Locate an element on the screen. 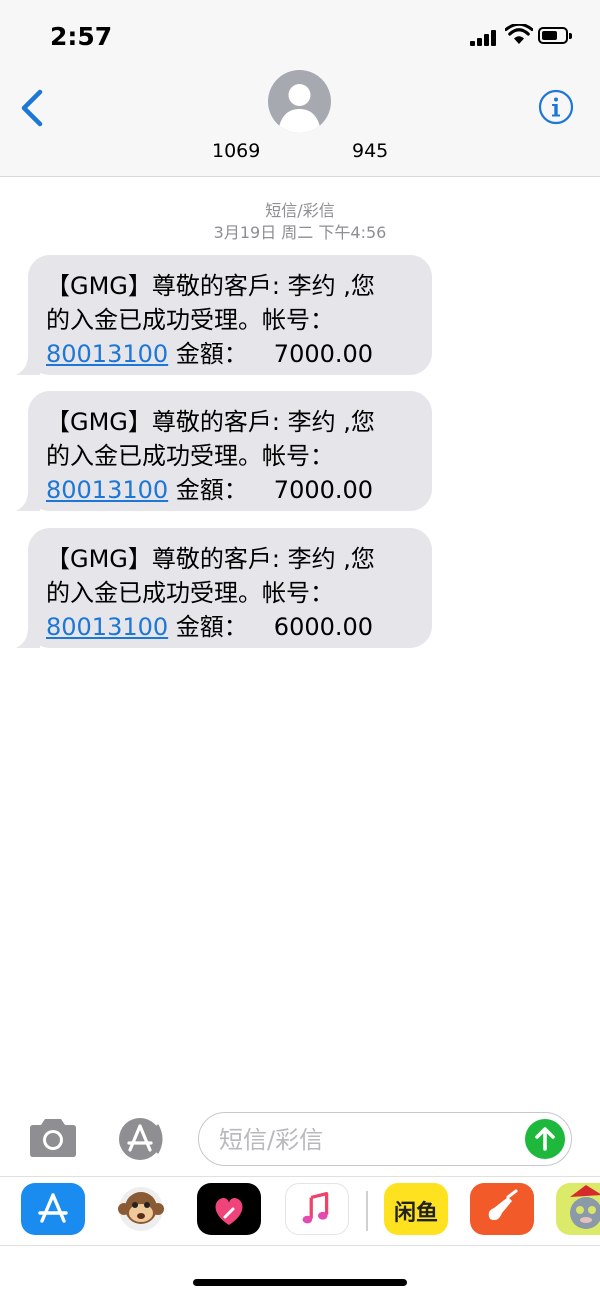 This screenshot has height=1299, width=600. xianyu-app-label: 闲鱼 is located at coordinates (415, 1213).